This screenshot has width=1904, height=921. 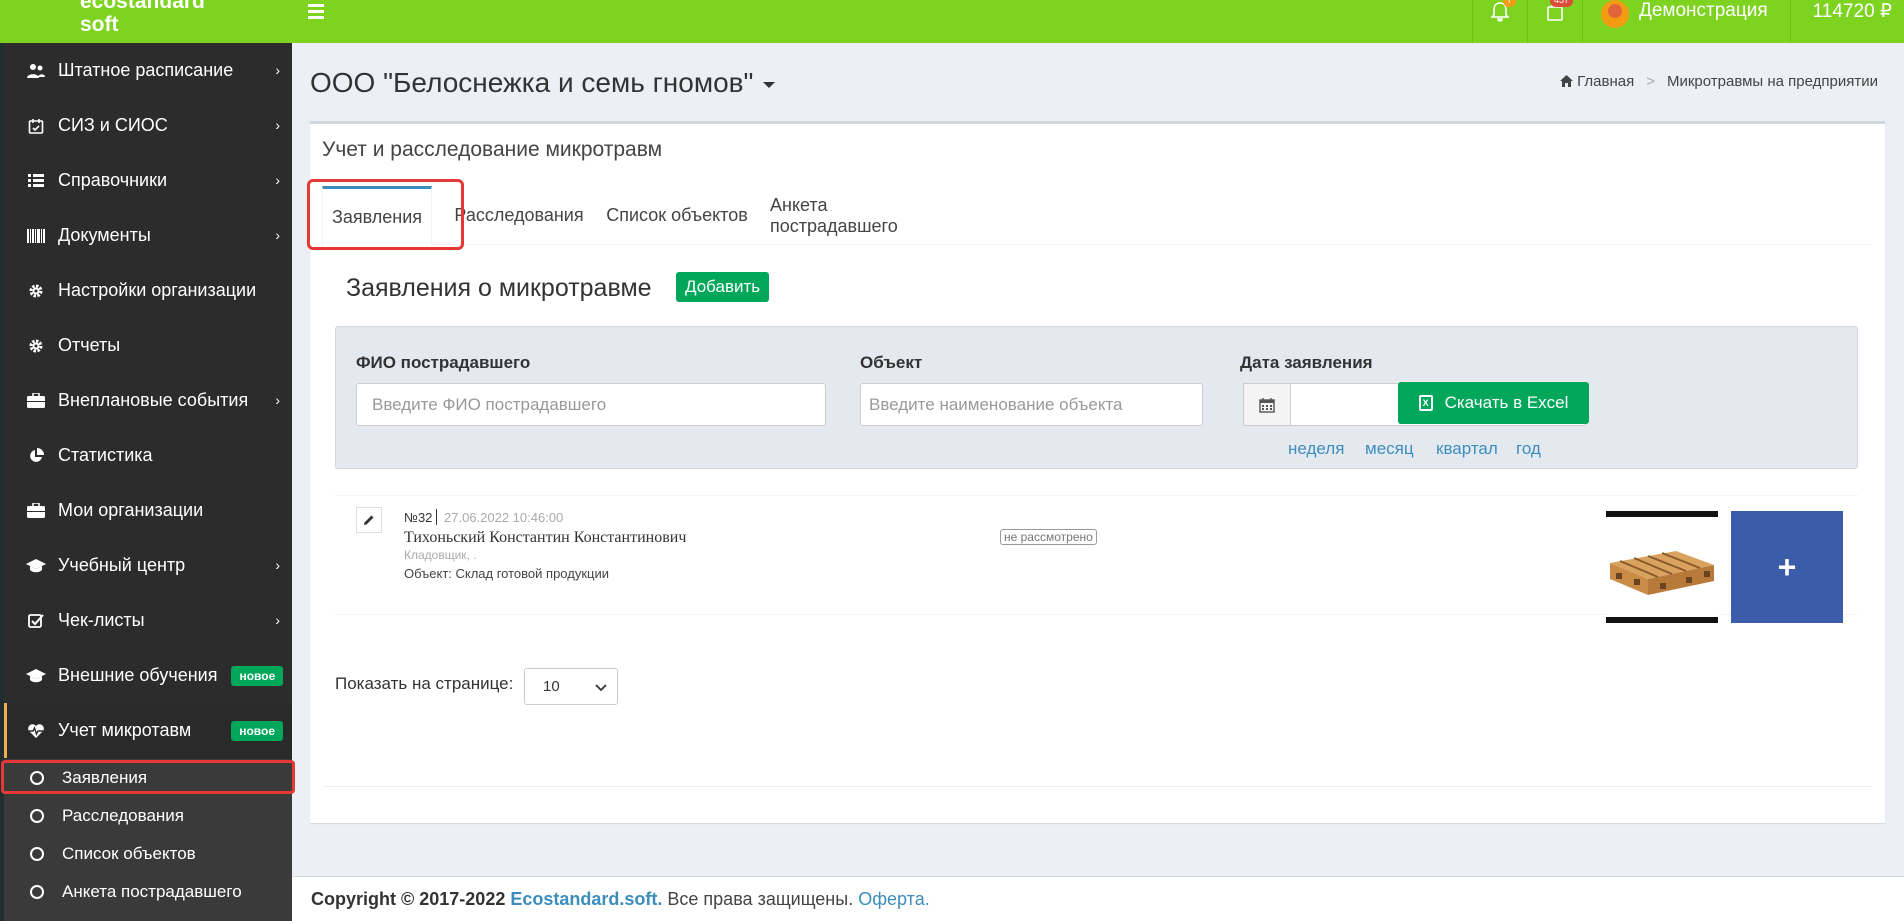 I want to click on breadcrumb-home: Главная, so click(x=1597, y=81).